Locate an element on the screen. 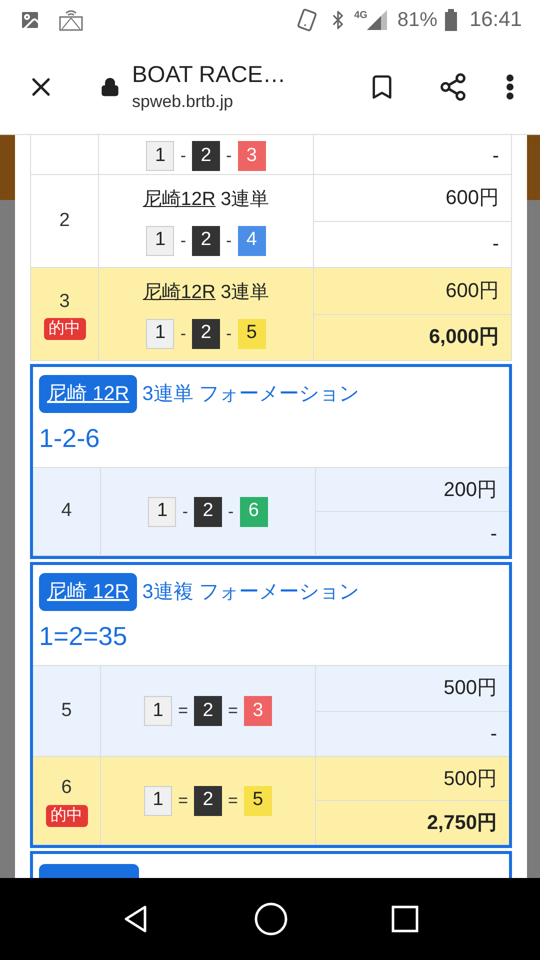 The height and width of the screenshot is (960, 540). formation-text: 1=2=35 is located at coordinates (83, 636).